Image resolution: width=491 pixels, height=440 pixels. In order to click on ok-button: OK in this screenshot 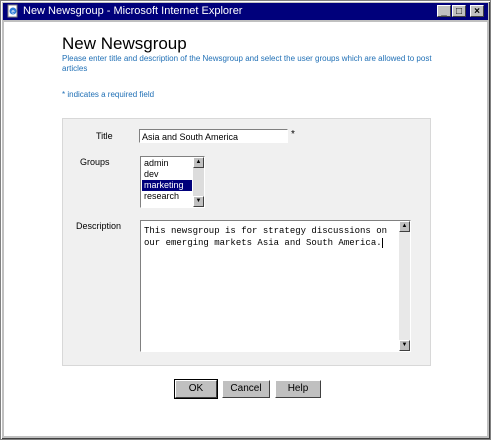, I will do `click(196, 389)`.